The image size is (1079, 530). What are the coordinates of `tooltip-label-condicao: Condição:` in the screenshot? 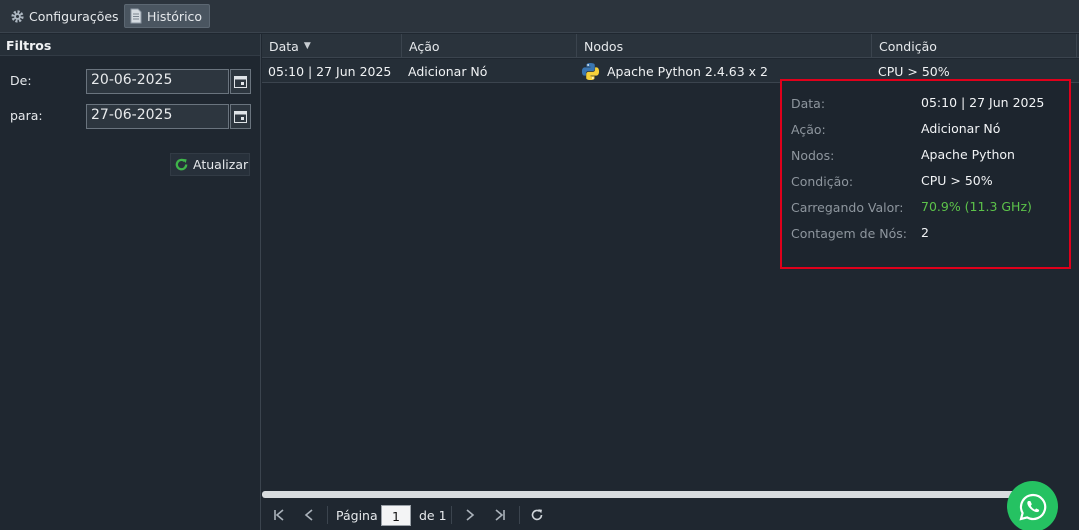 It's located at (822, 181).